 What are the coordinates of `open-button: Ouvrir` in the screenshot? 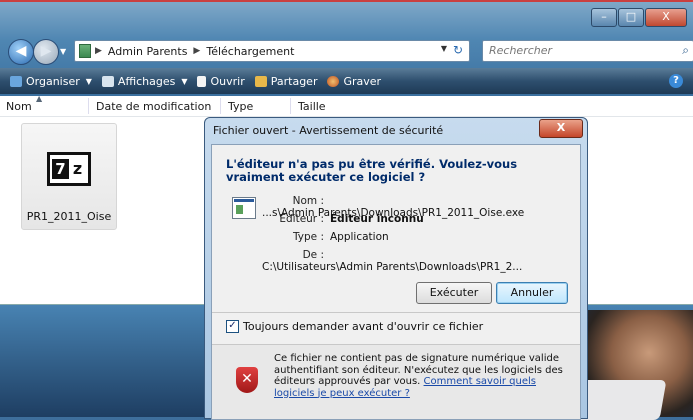 It's located at (221, 81).